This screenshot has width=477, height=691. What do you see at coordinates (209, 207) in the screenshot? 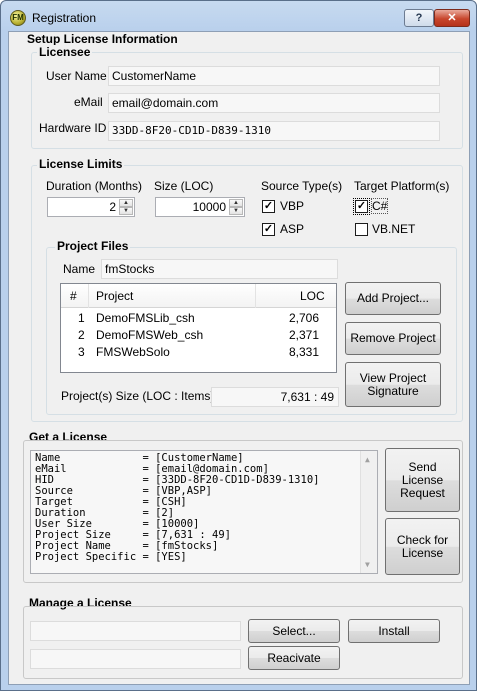
I see `size-value: 10000` at bounding box center [209, 207].